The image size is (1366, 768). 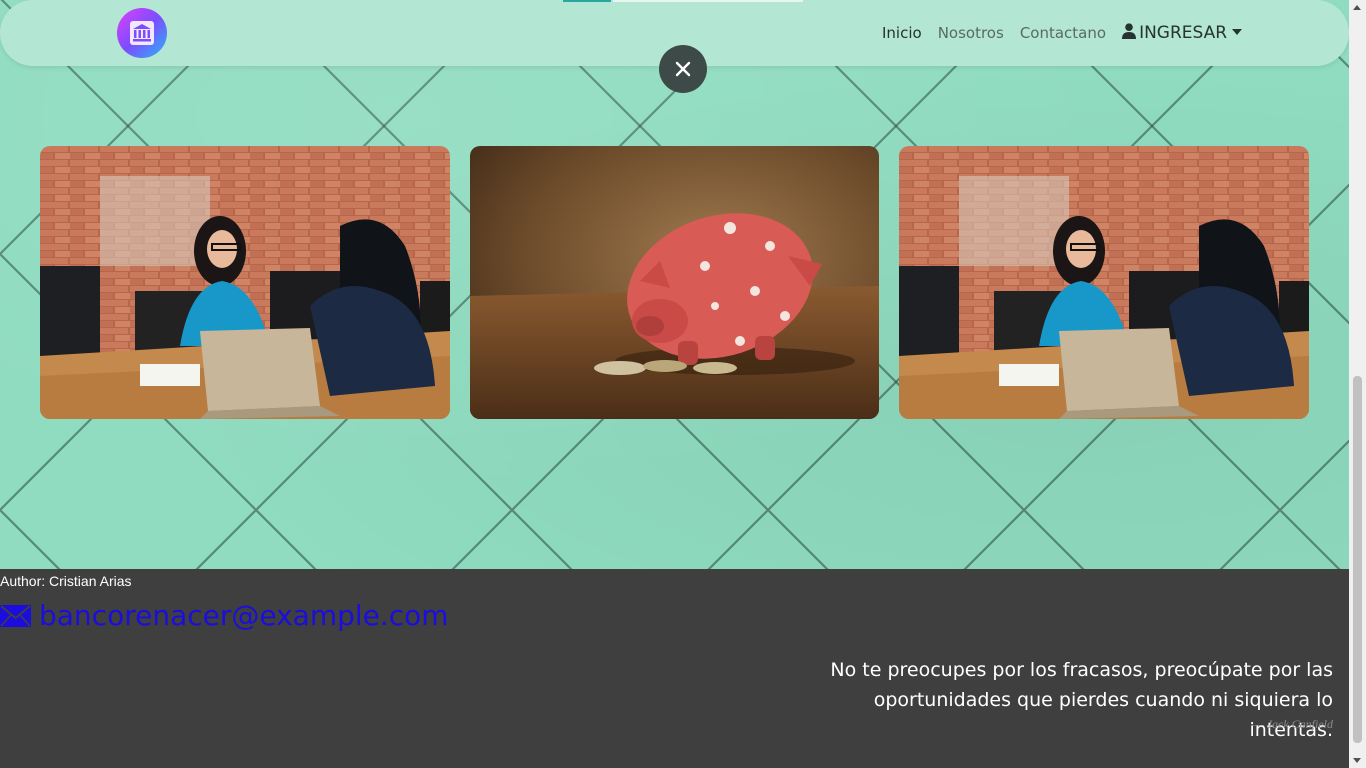 What do you see at coordinates (1299, 724) in the screenshot?
I see `cite-author: Jack Canfield` at bounding box center [1299, 724].